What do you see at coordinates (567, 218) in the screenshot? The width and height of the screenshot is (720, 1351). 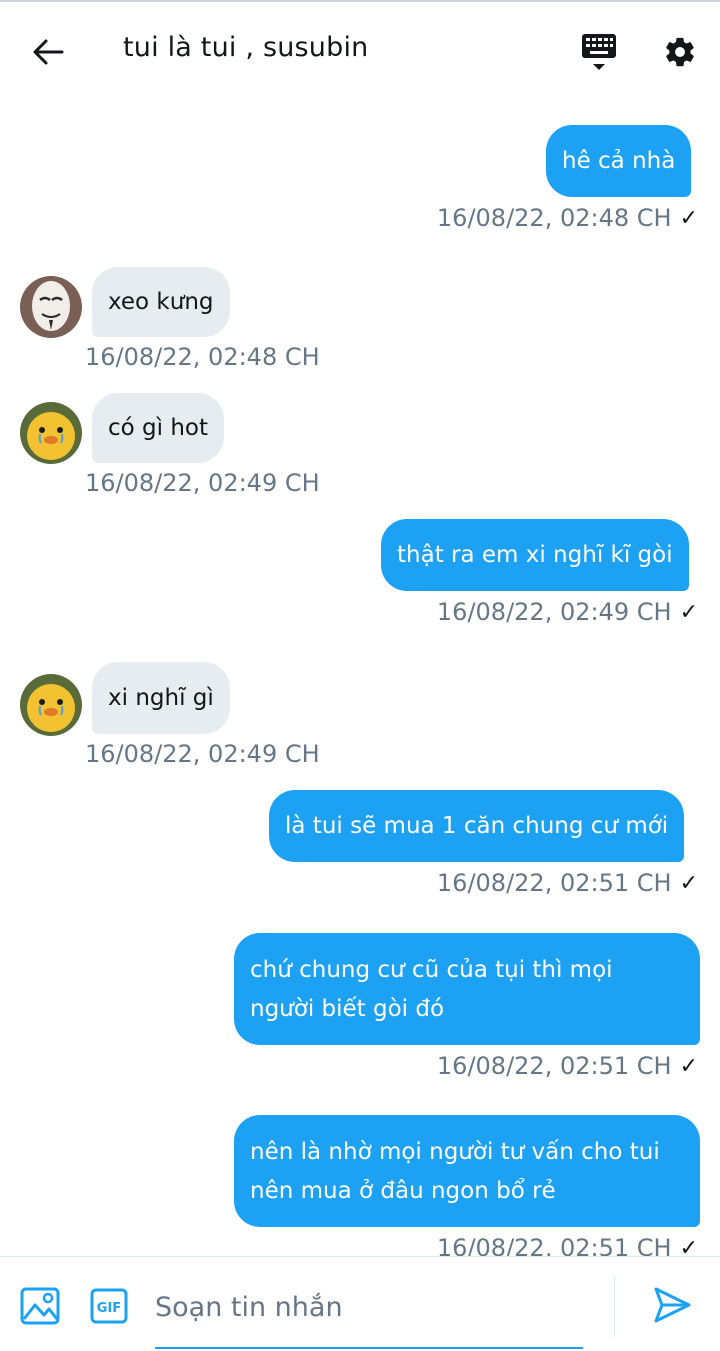 I see `message-timestamp: 16/08/22, 02:48 CH ✓` at bounding box center [567, 218].